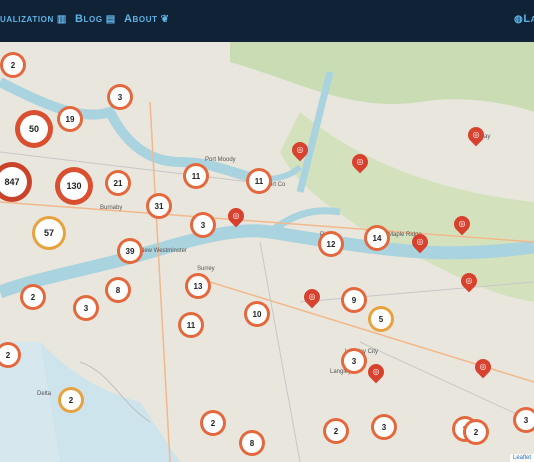 The width and height of the screenshot is (534, 462). Describe the element at coordinates (267, 21) in the screenshot. I see `top-navbar: ualization▥ Blog▤ About❦ ◍La` at that location.